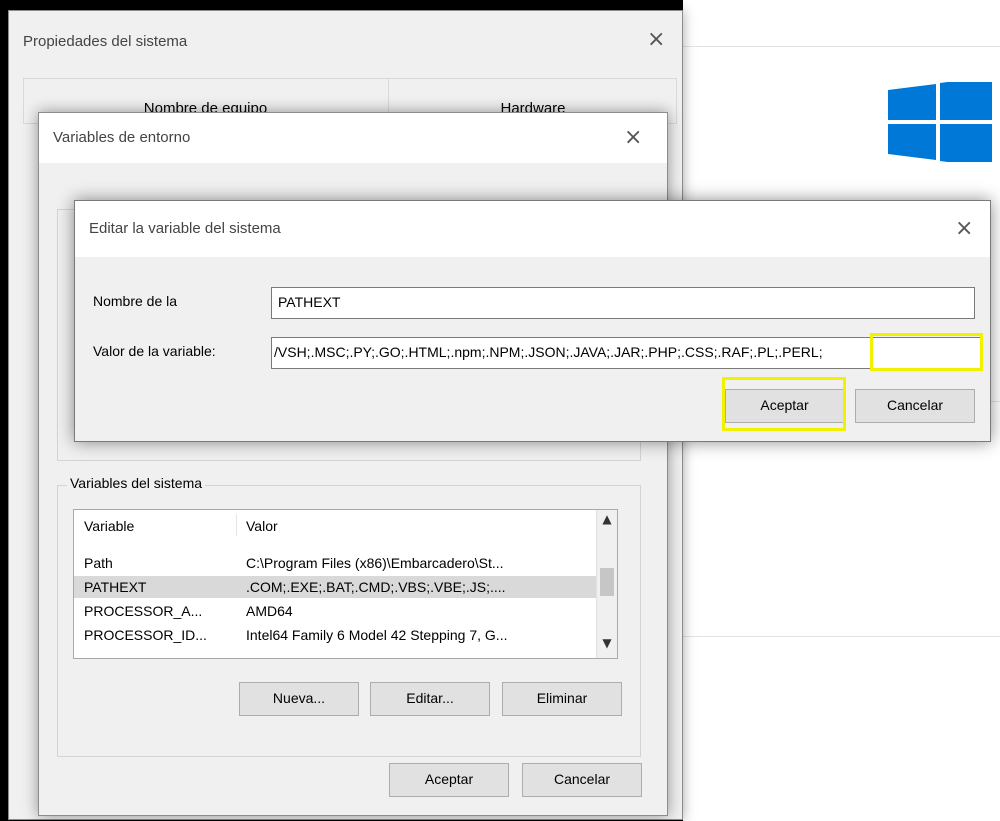  Describe the element at coordinates (98, 563) in the screenshot. I see `variable-name: Path` at that location.